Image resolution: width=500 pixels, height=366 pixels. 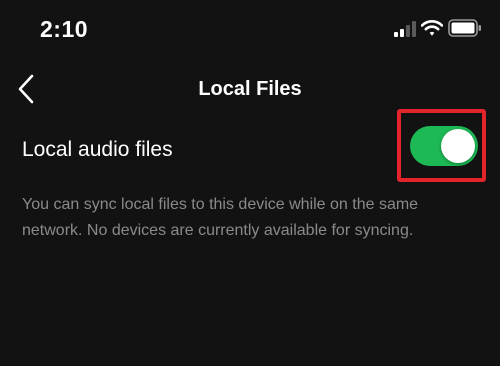 I want to click on signal-icon, so click(x=405, y=29).